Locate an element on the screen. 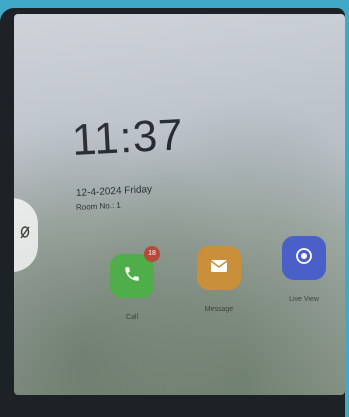  clock-date: 12-4-2024 Friday is located at coordinates (114, 191).